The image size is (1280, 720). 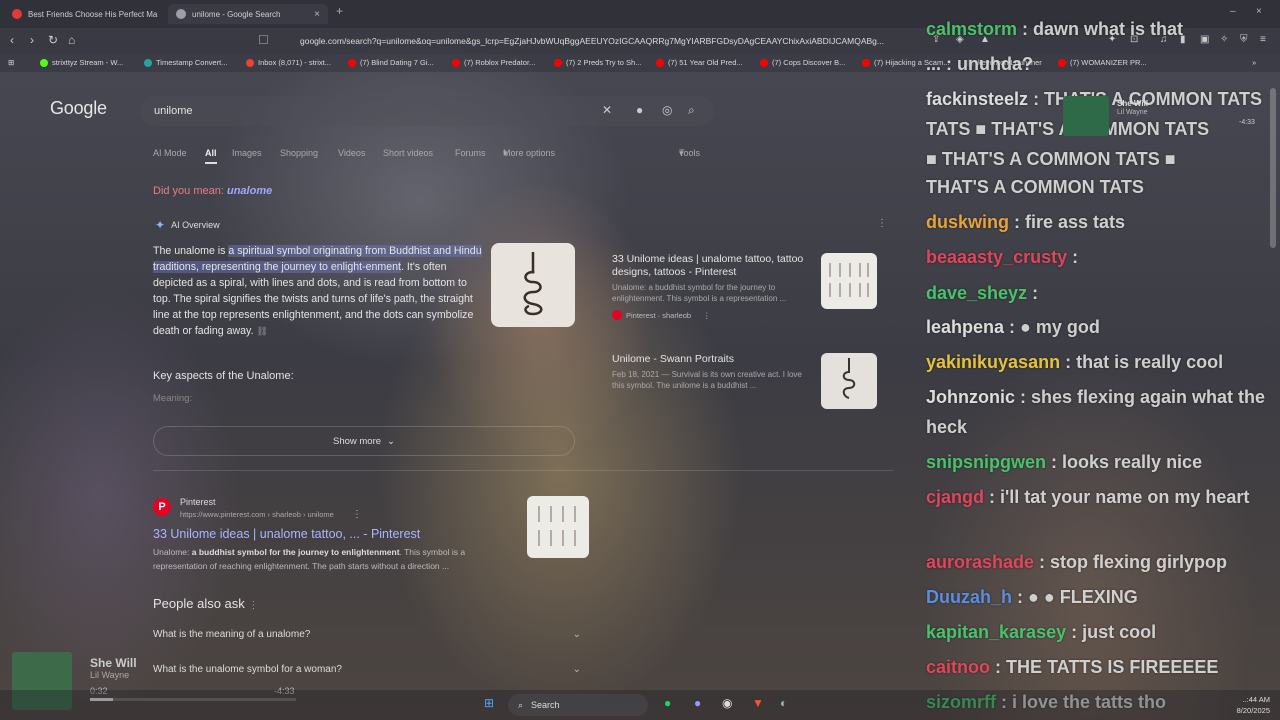 I want to click on chat-message: Duuzah_h : ● ● FLEXING, so click(x=1098, y=597).